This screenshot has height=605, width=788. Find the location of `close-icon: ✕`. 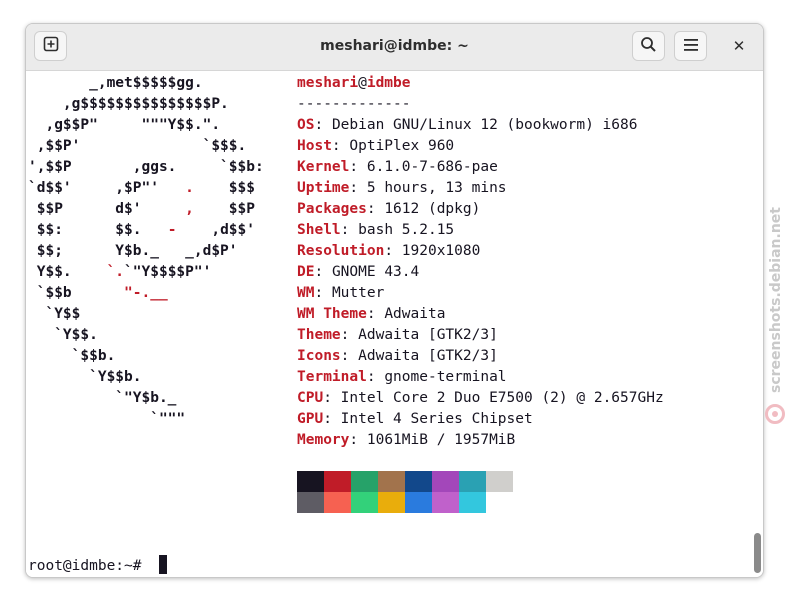

close-icon: ✕ is located at coordinates (739, 46).